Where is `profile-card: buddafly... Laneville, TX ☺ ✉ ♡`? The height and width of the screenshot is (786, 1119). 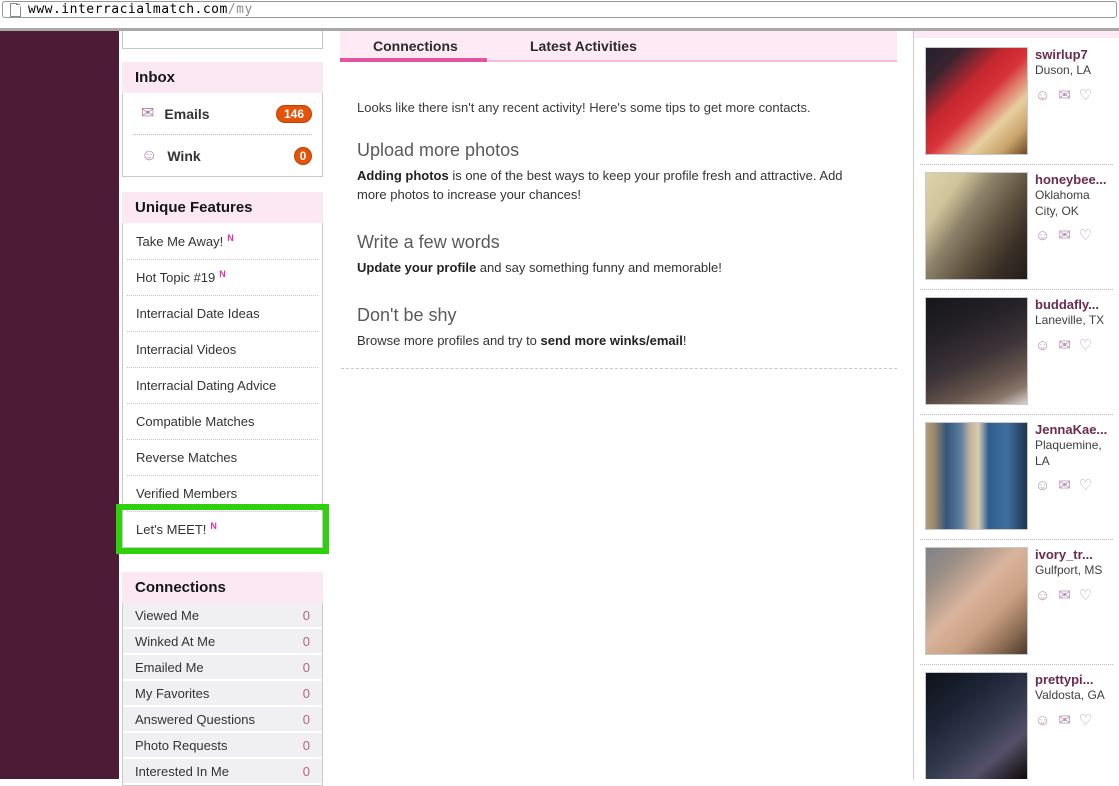 profile-card: buddafly... Laneville, TX ☺ ✉ ♡ is located at coordinates (1016, 352).